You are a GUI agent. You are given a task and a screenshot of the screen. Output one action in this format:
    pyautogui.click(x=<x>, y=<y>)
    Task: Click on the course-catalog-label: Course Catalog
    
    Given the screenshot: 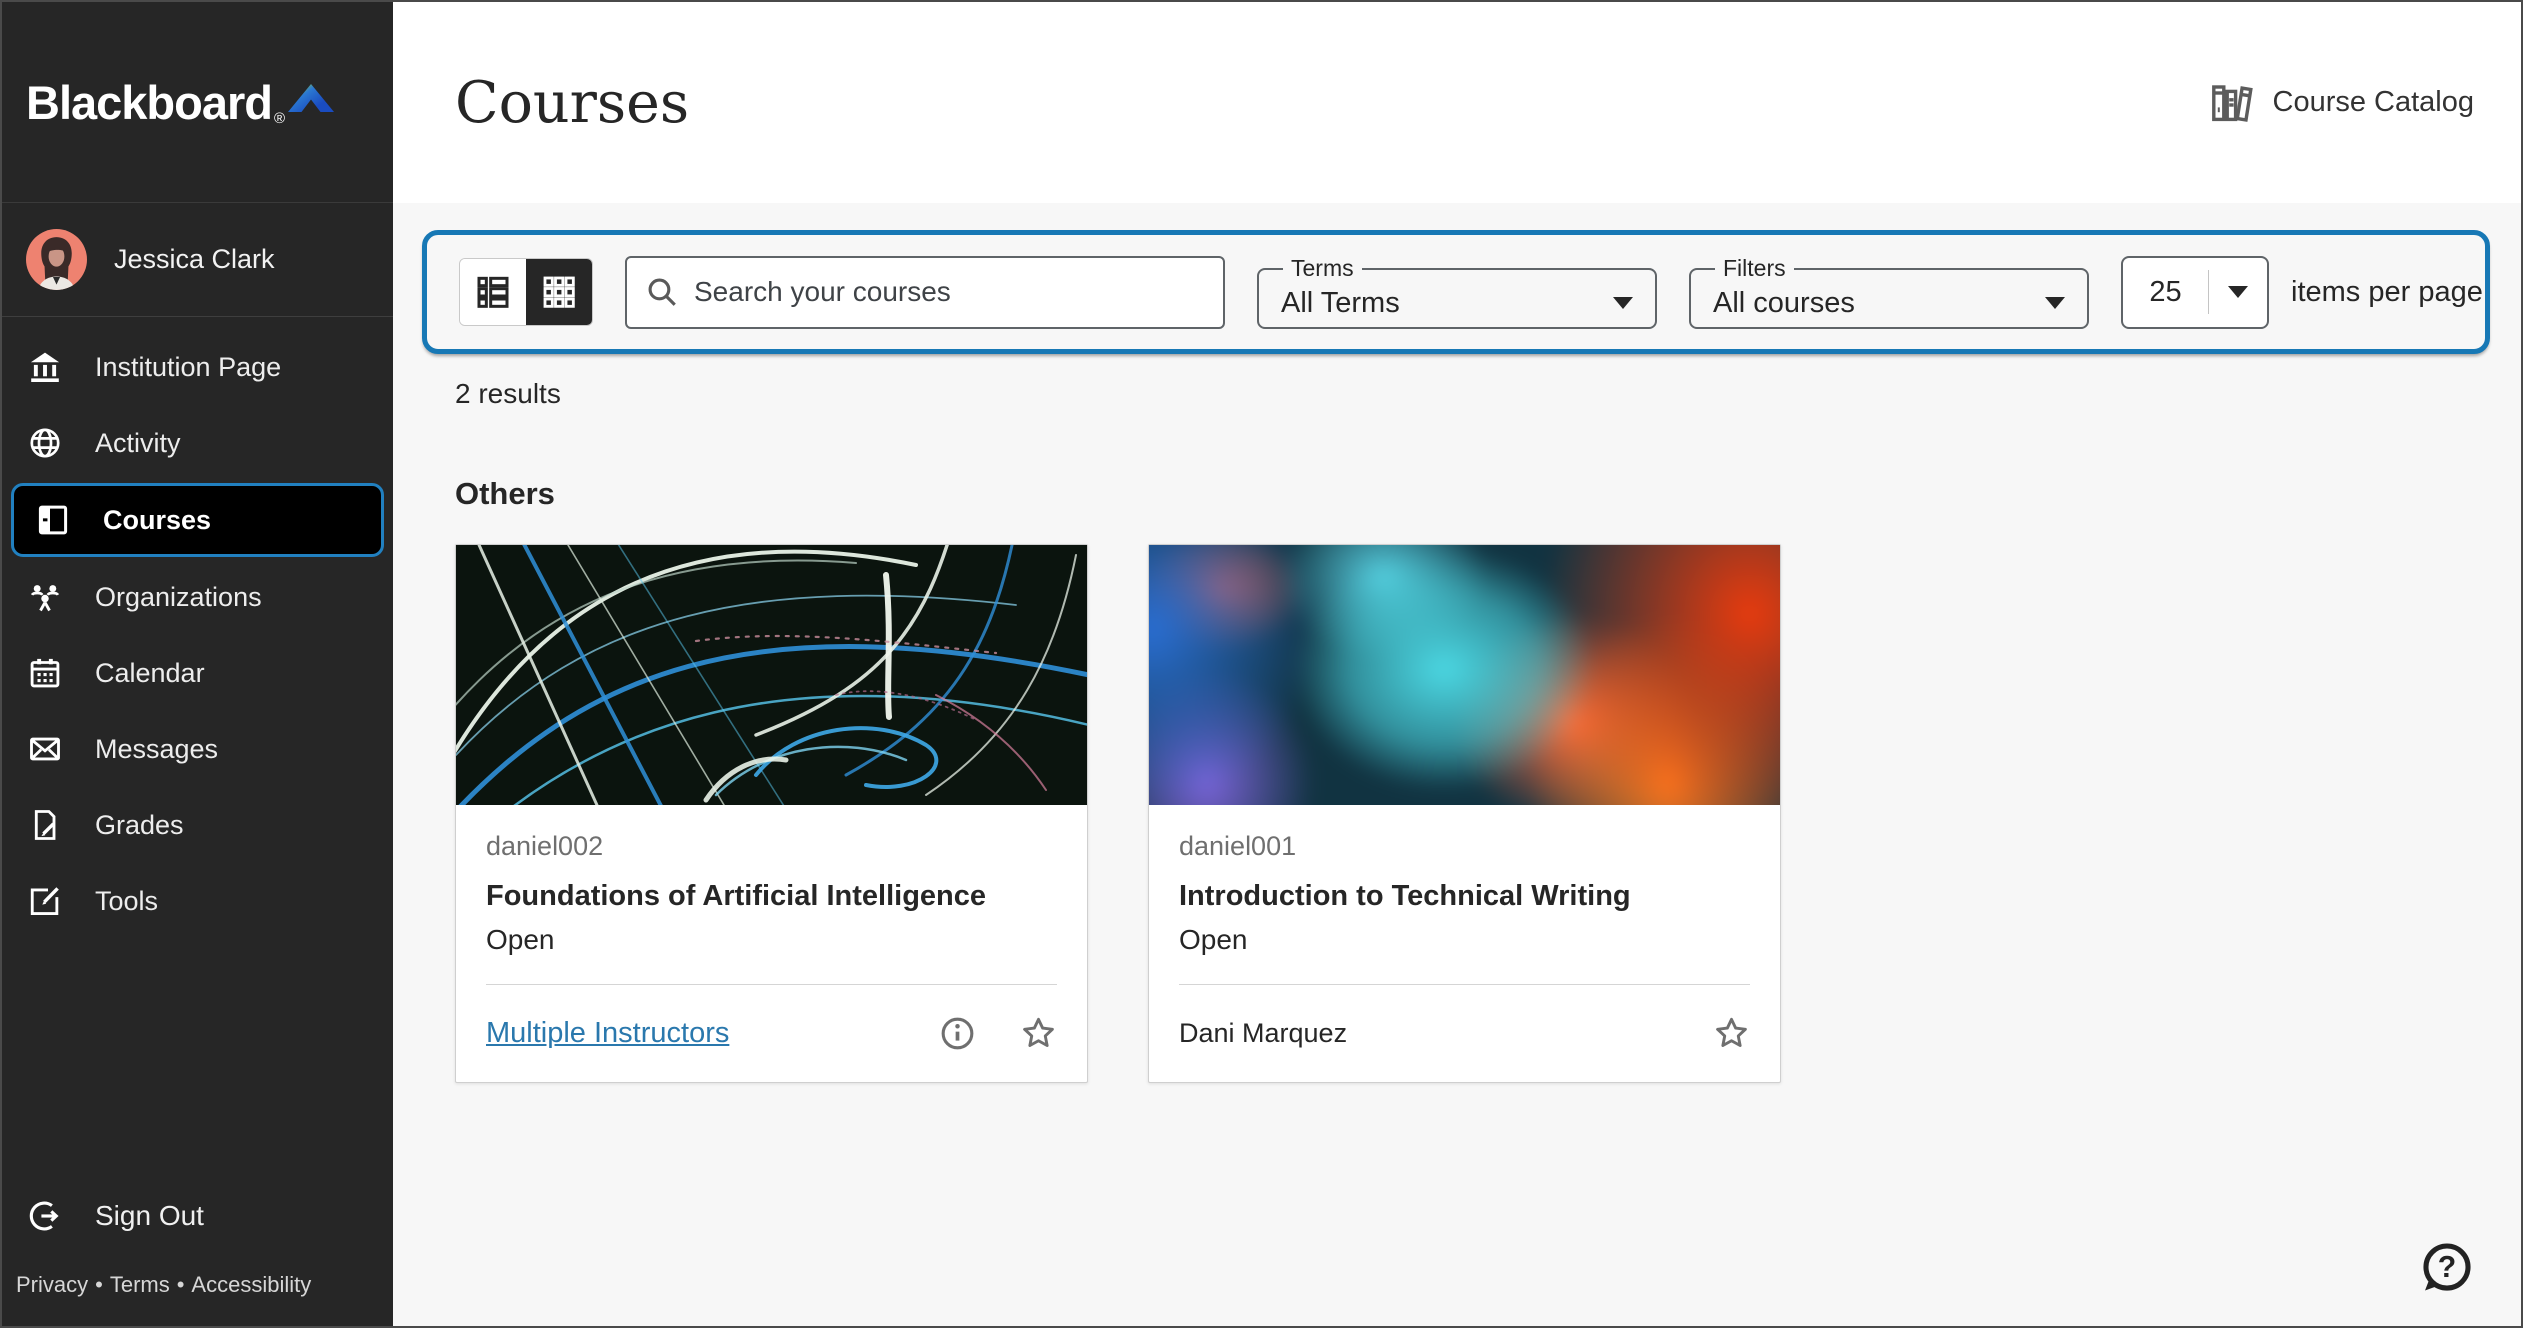 What is the action you would take?
    pyautogui.click(x=2373, y=102)
    